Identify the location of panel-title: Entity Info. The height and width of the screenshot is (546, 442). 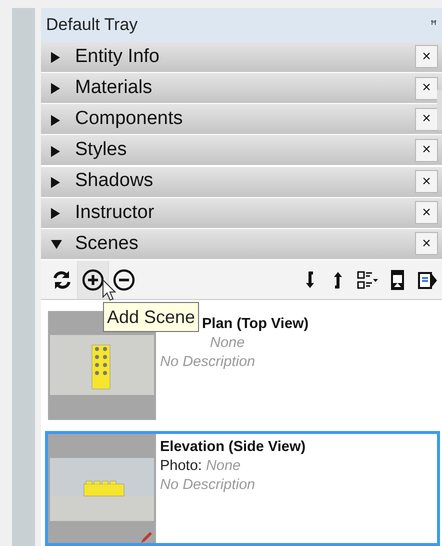
(117, 56).